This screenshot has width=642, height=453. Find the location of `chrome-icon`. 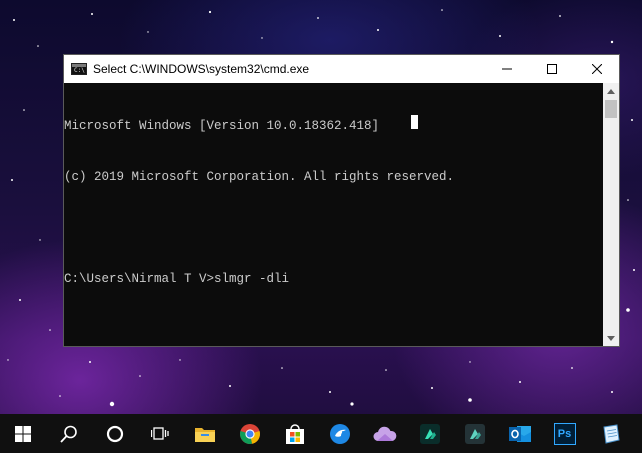

chrome-icon is located at coordinates (249, 433).